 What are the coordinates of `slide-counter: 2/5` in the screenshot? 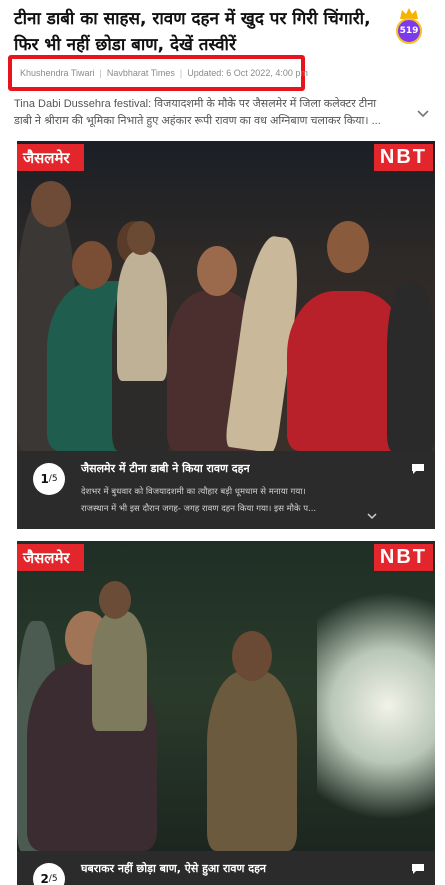 It's located at (49, 874).